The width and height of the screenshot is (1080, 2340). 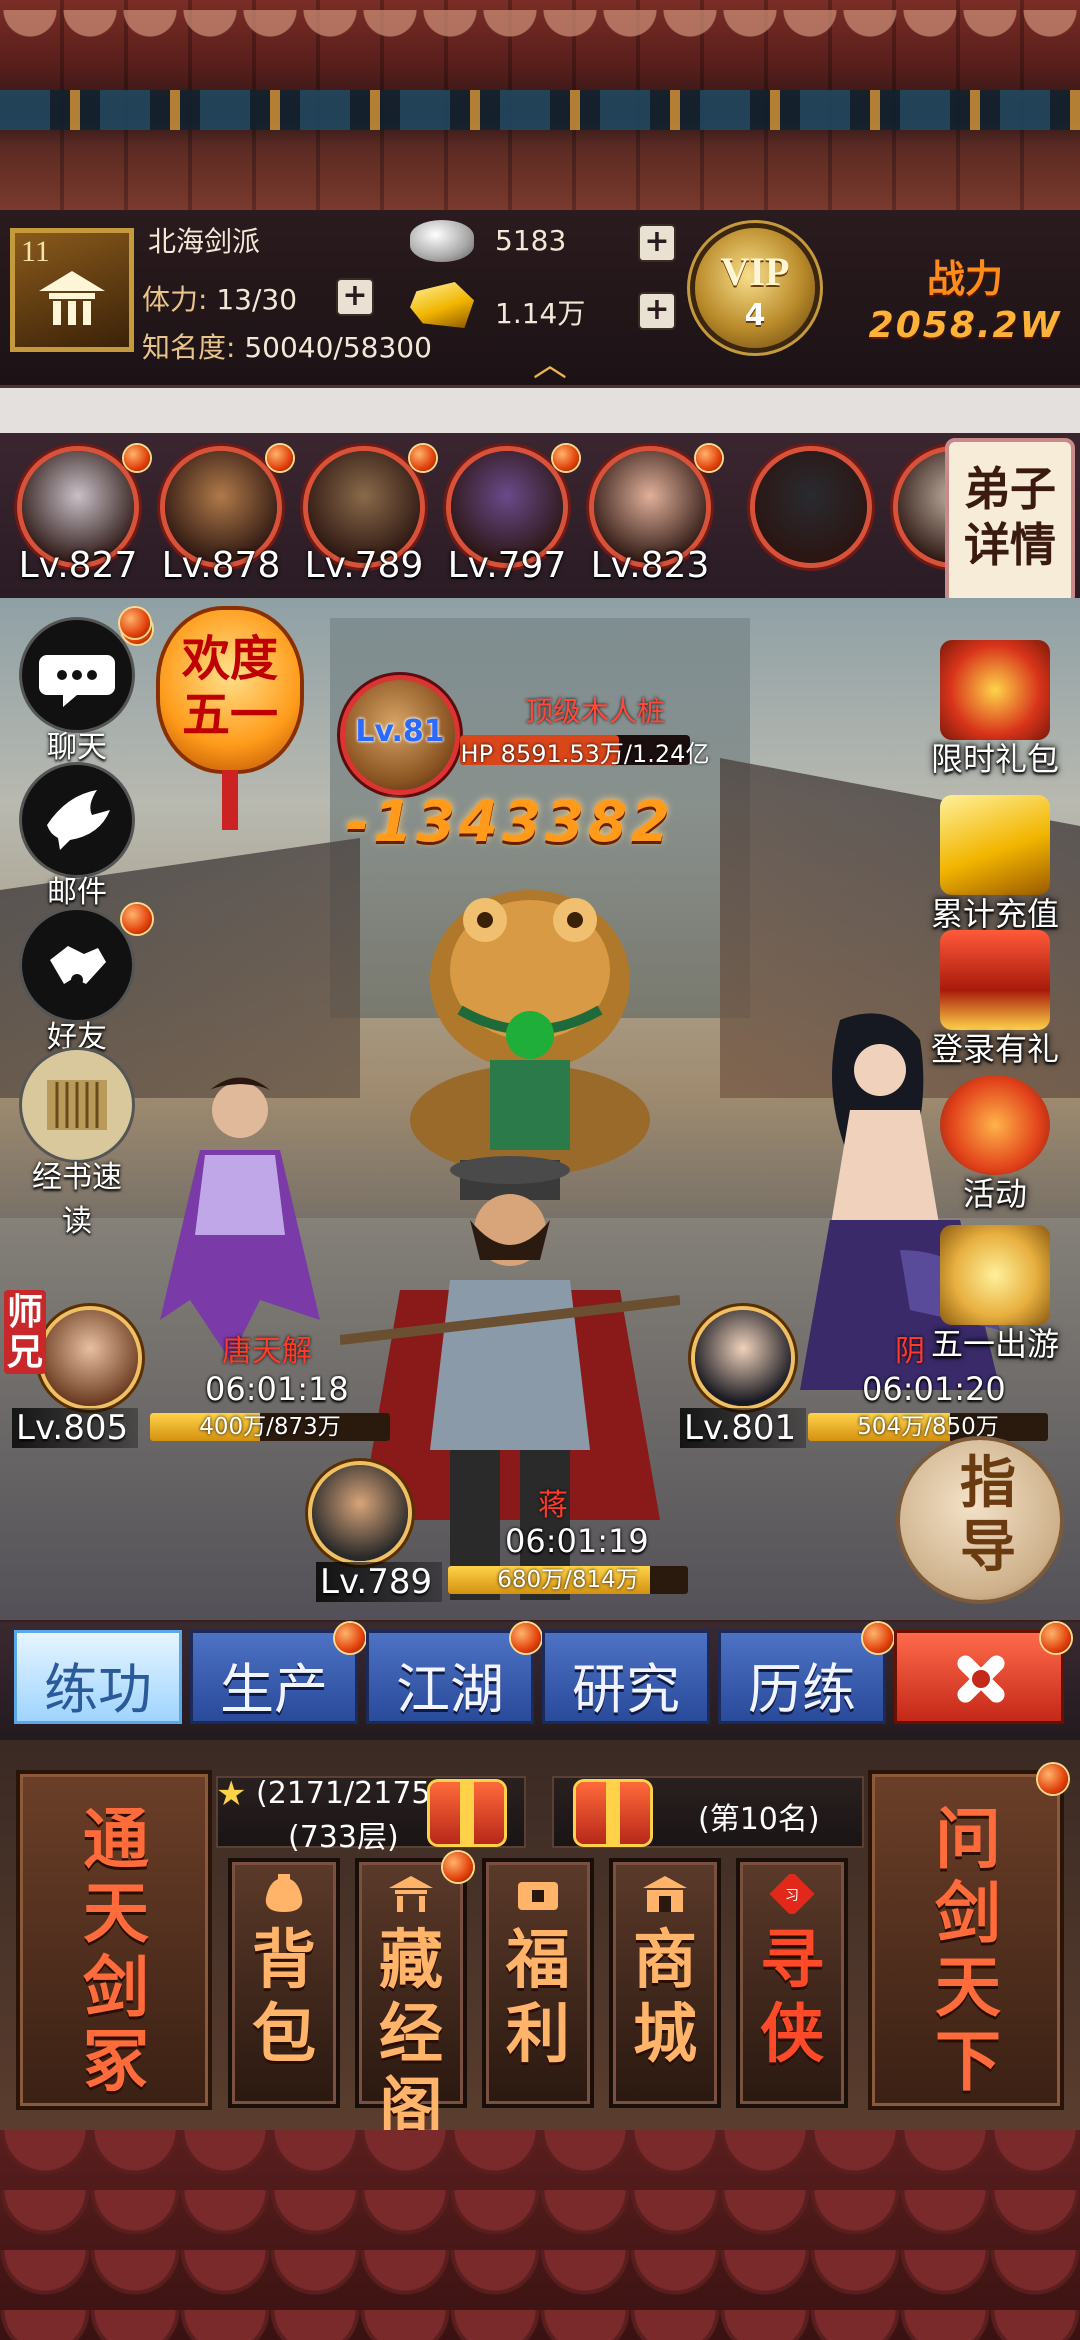 What do you see at coordinates (450, 1690) in the screenshot?
I see `tab-jianghu-label: 江湖` at bounding box center [450, 1690].